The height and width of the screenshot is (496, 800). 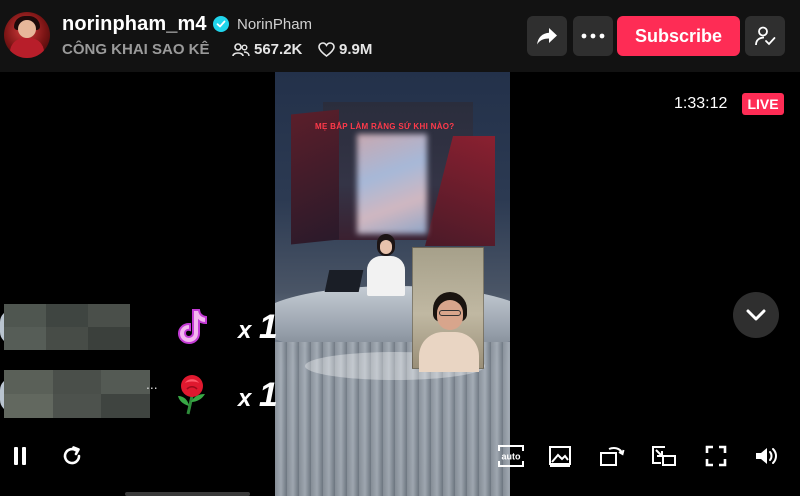 What do you see at coordinates (134, 24) in the screenshot?
I see `streamer-username: norinpham_m4` at bounding box center [134, 24].